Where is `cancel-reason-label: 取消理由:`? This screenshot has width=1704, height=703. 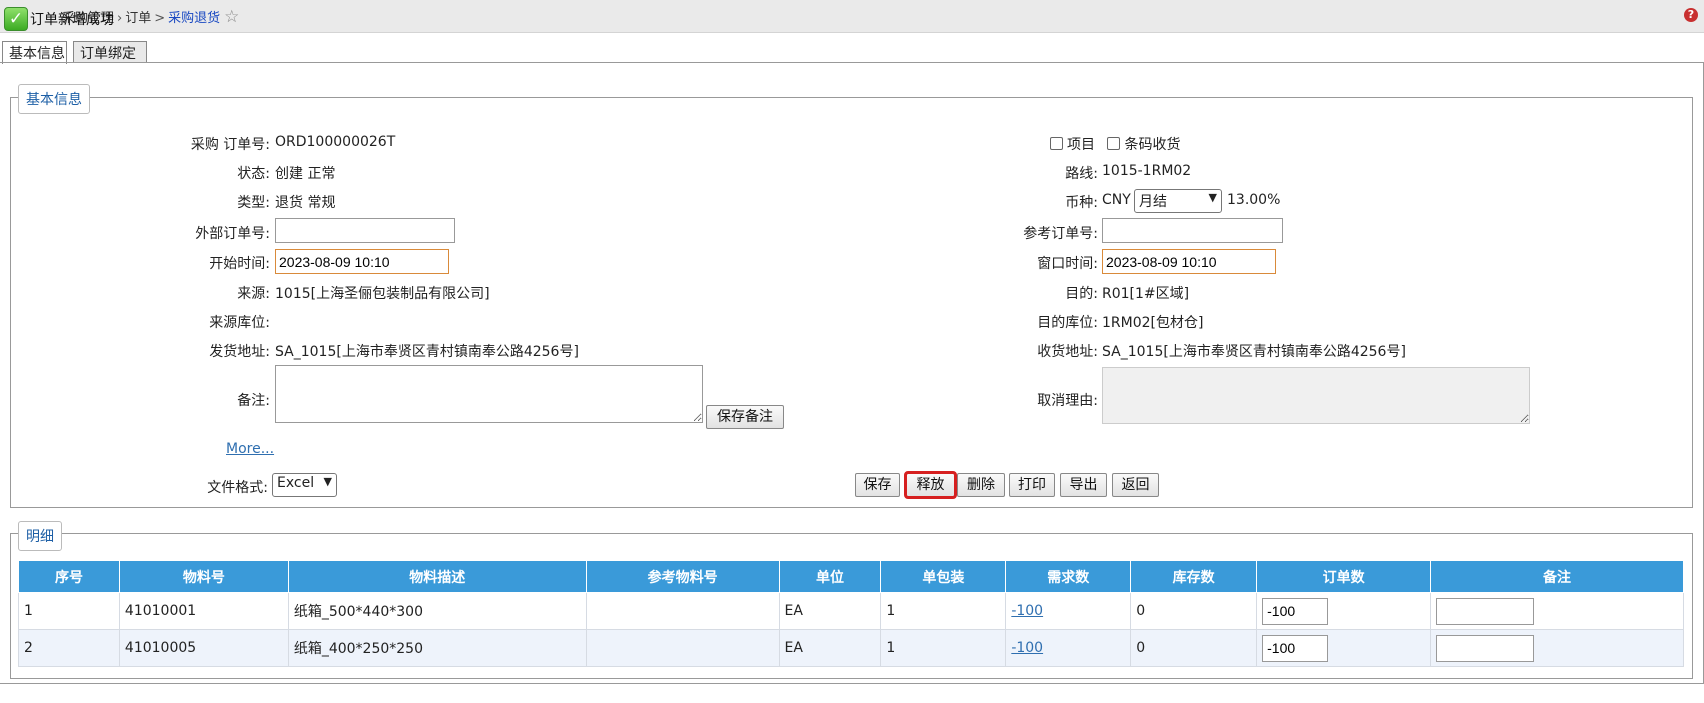
cancel-reason-label: 取消理由: is located at coordinates (1067, 401).